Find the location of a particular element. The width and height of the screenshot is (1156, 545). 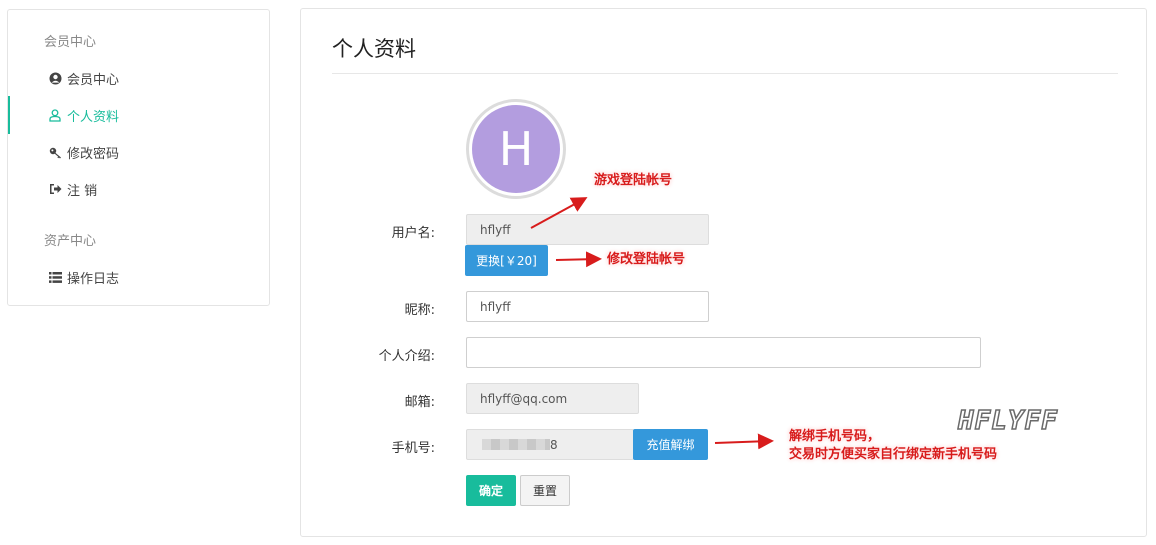

sidebar-item-label: 注 销 is located at coordinates (82, 191).